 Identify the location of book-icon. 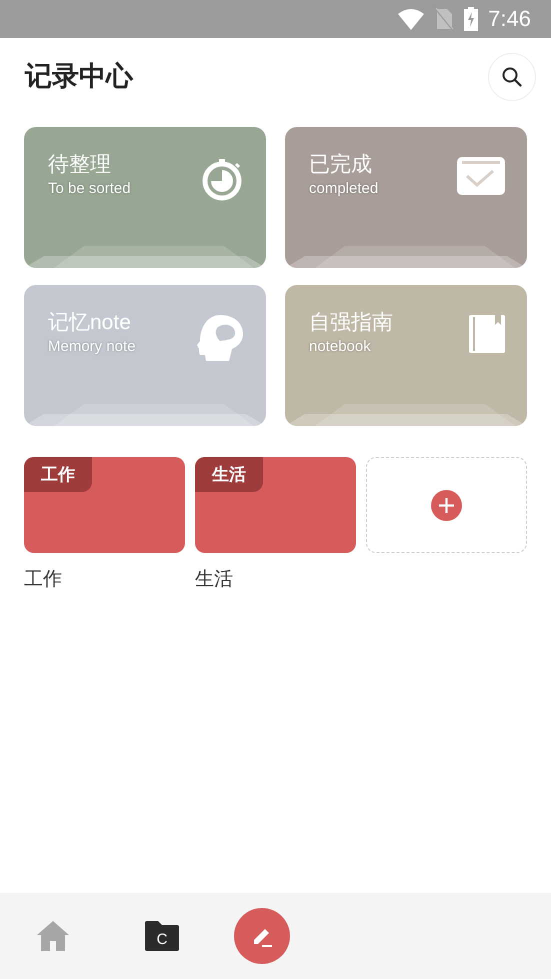
(487, 334).